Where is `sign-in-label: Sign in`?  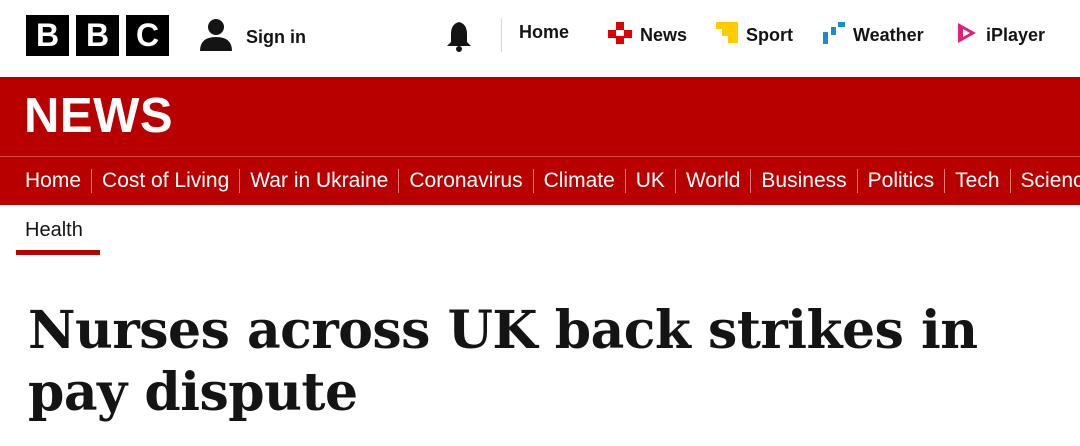
sign-in-label: Sign in is located at coordinates (276, 37).